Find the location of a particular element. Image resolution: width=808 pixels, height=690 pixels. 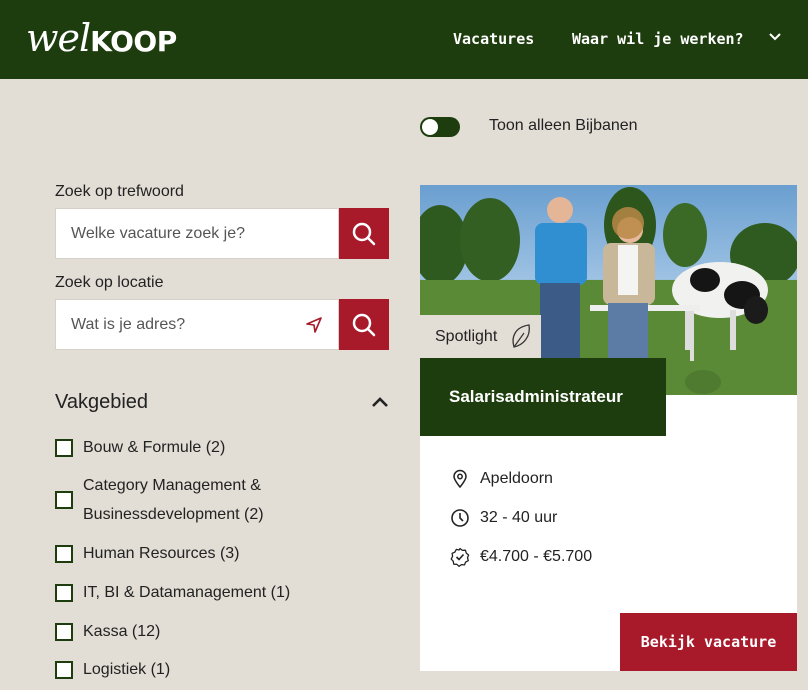

keyword-search-button is located at coordinates (364, 233).